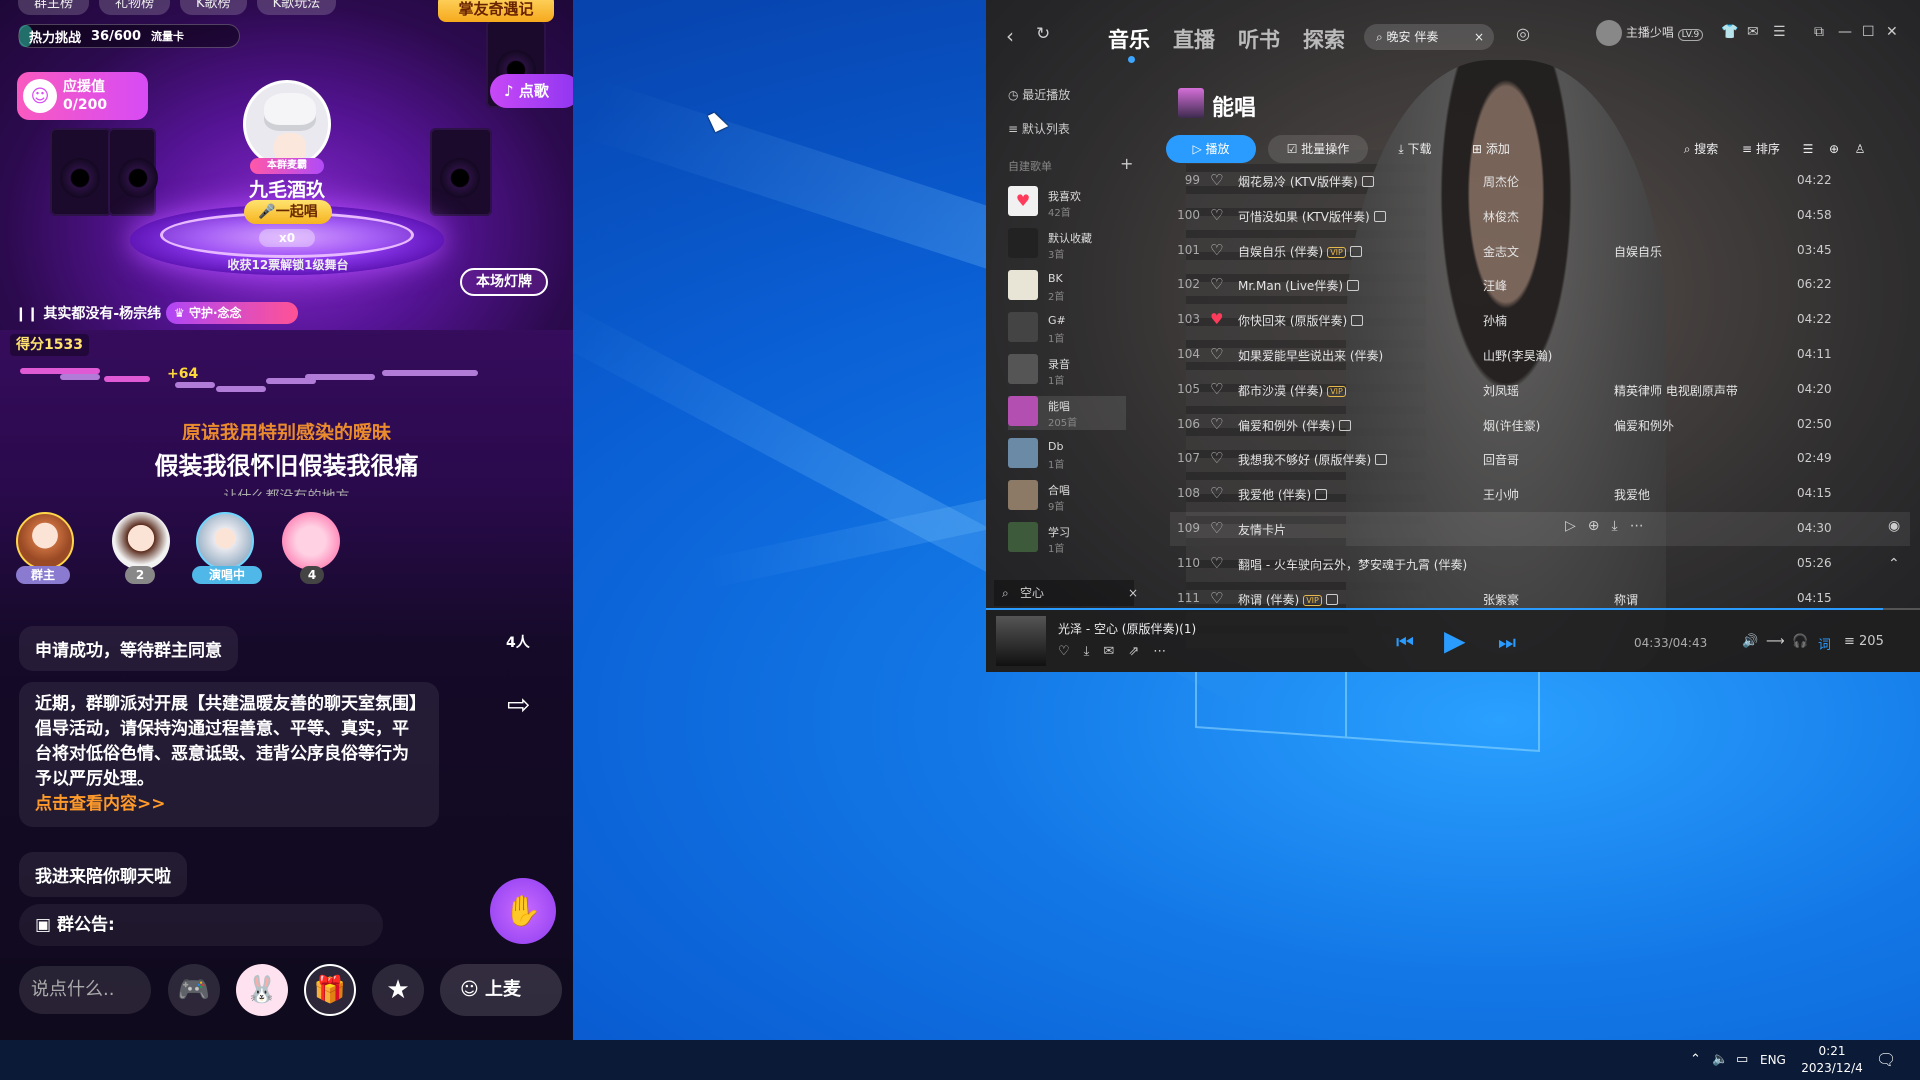 The width and height of the screenshot is (1920, 1080). Describe the element at coordinates (288, 212) in the screenshot. I see `sing-together-button: 🎤一起唱` at that location.